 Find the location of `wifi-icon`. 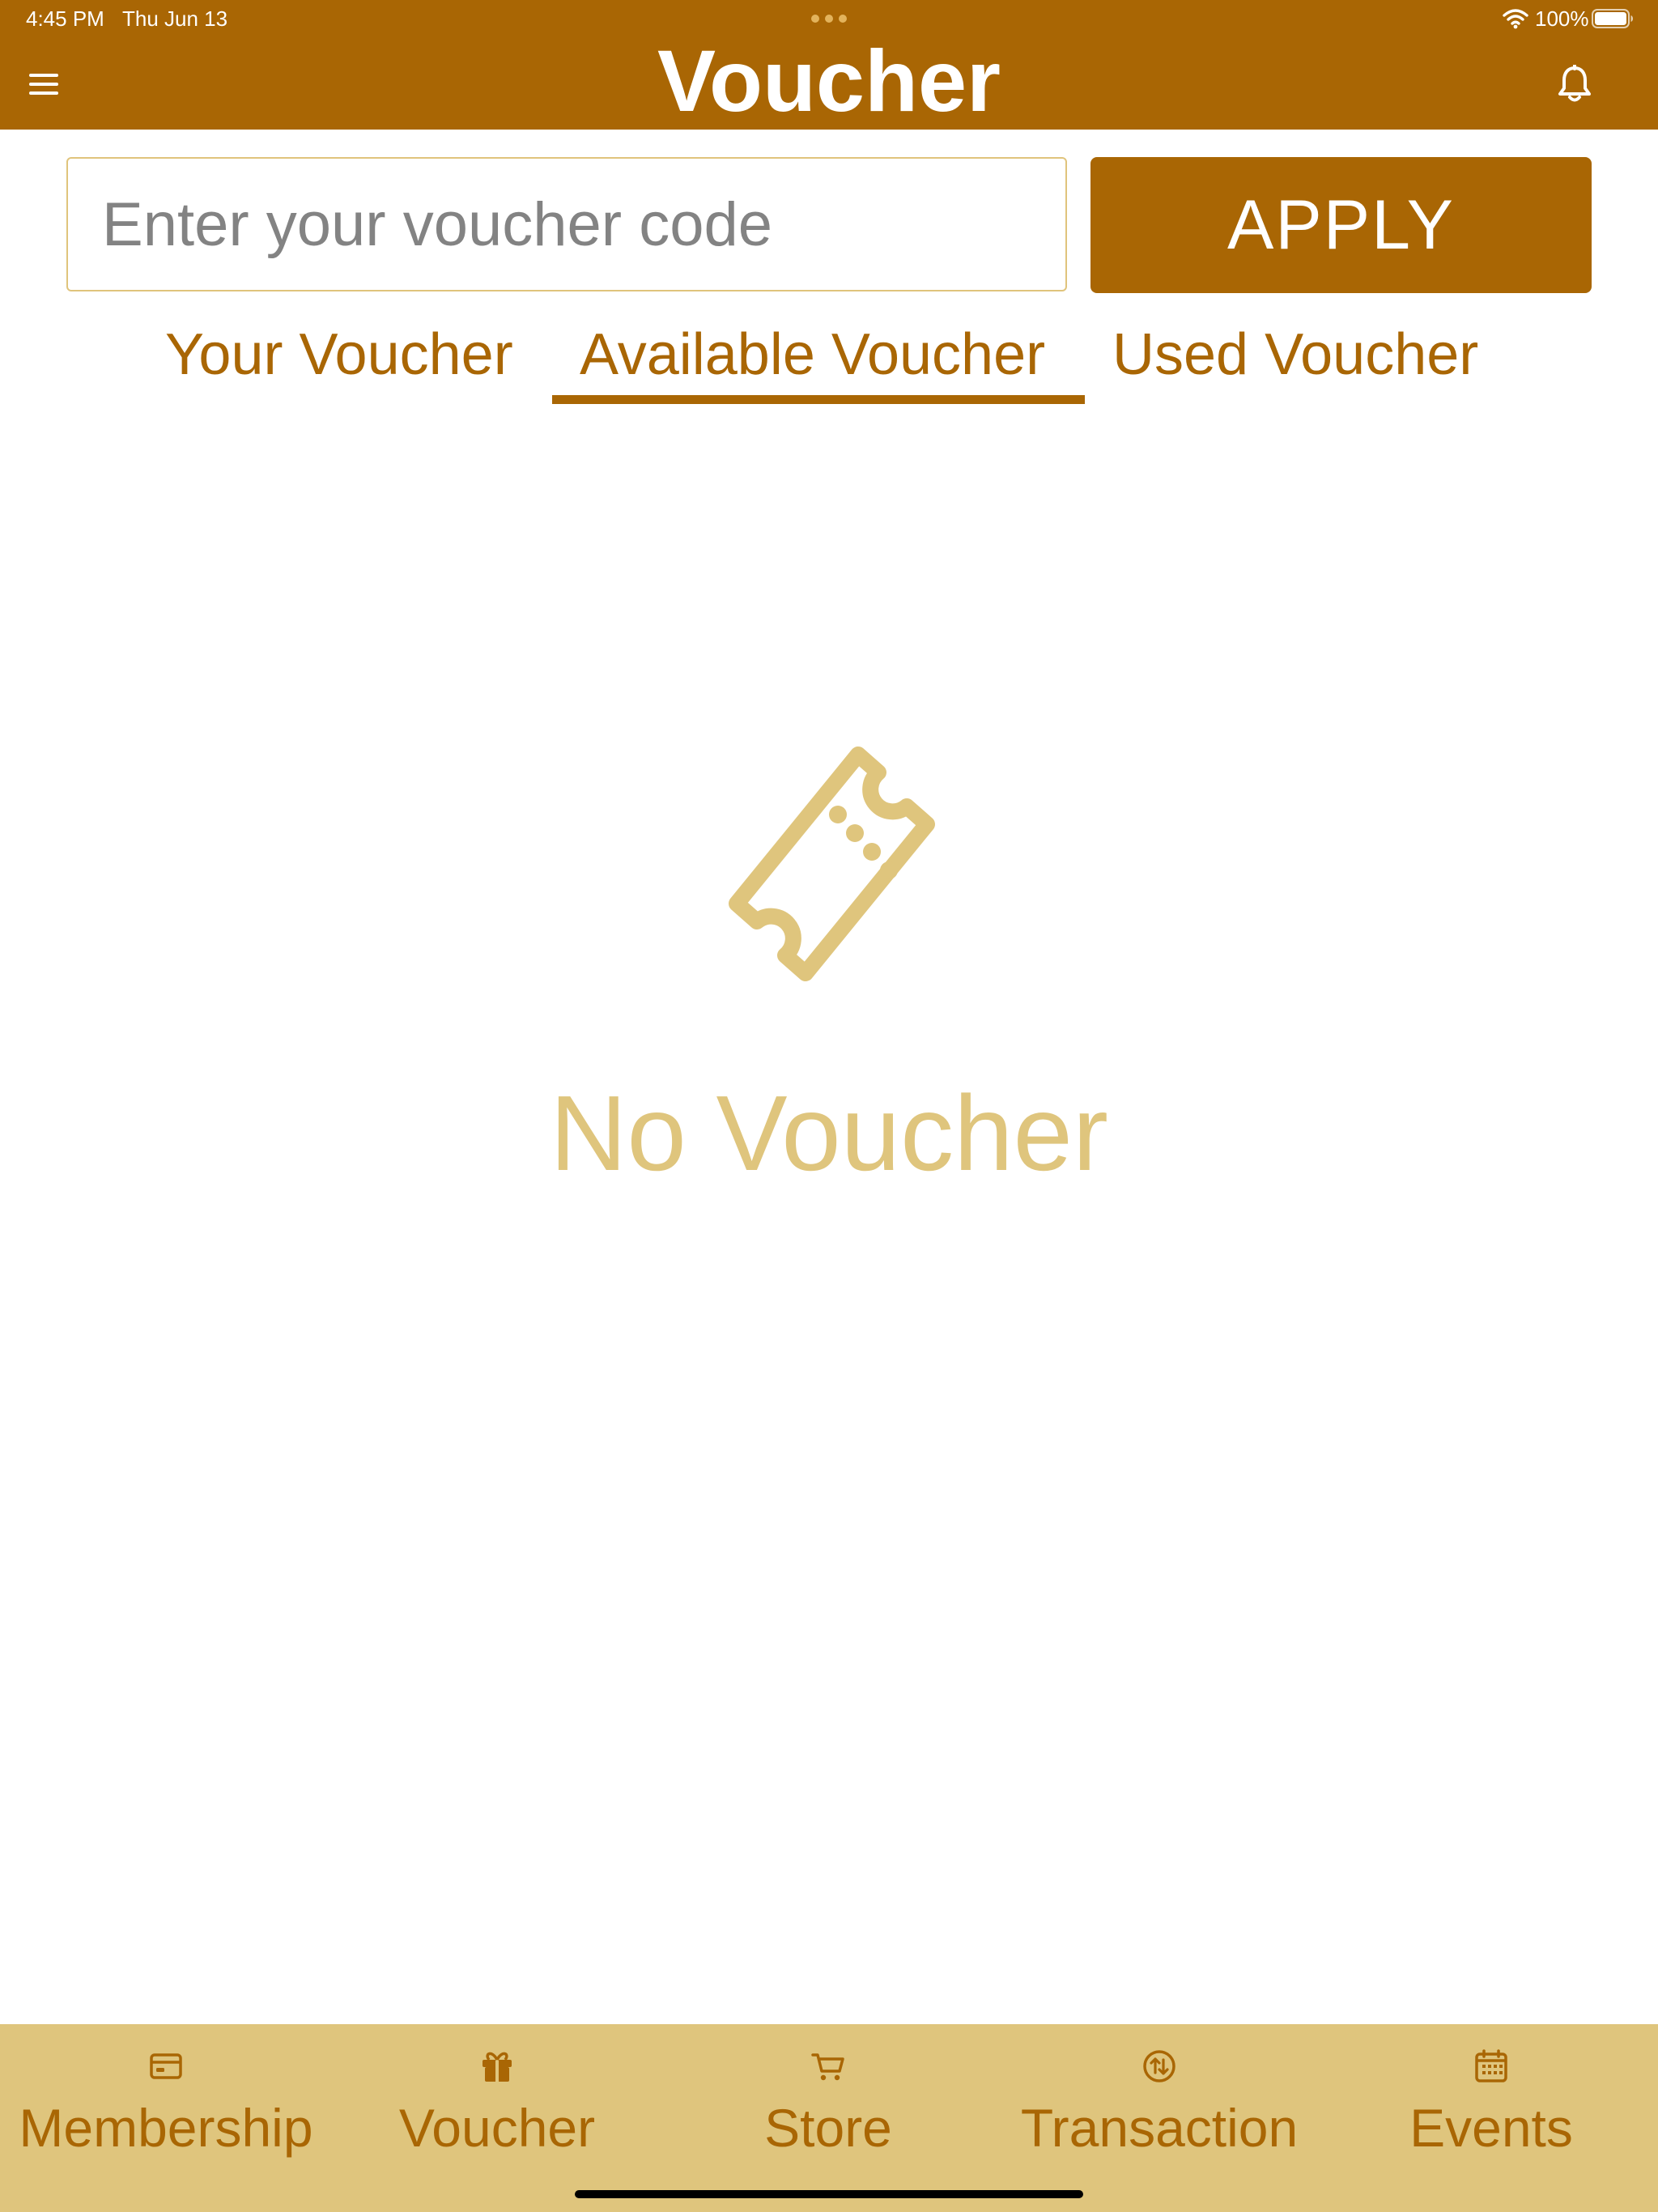

wifi-icon is located at coordinates (1515, 19).